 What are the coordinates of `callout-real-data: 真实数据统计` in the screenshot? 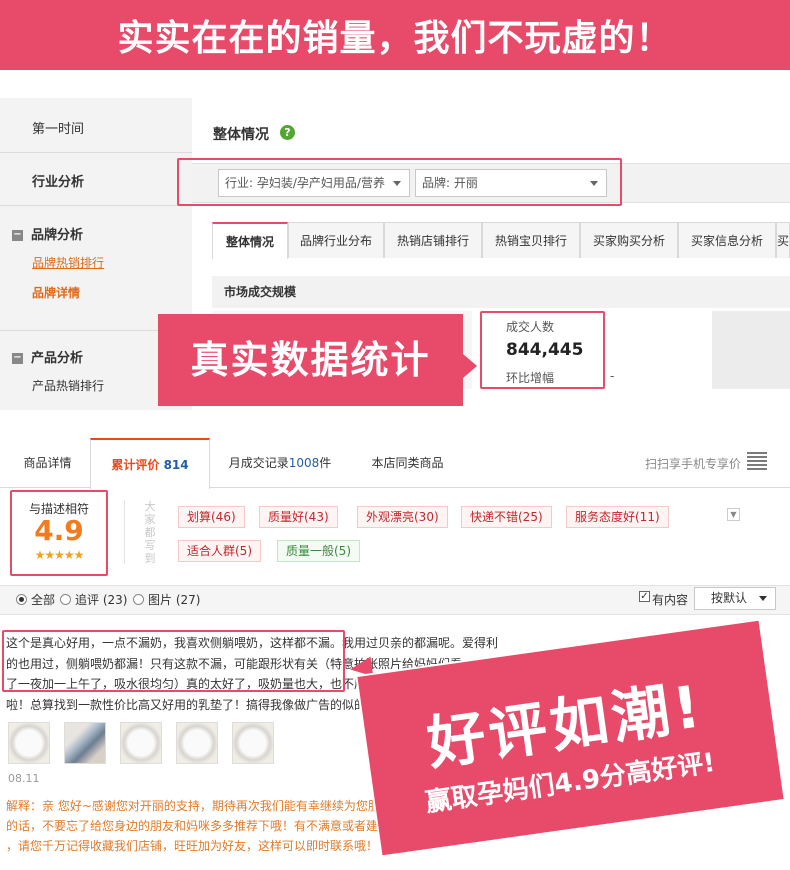 It's located at (310, 360).